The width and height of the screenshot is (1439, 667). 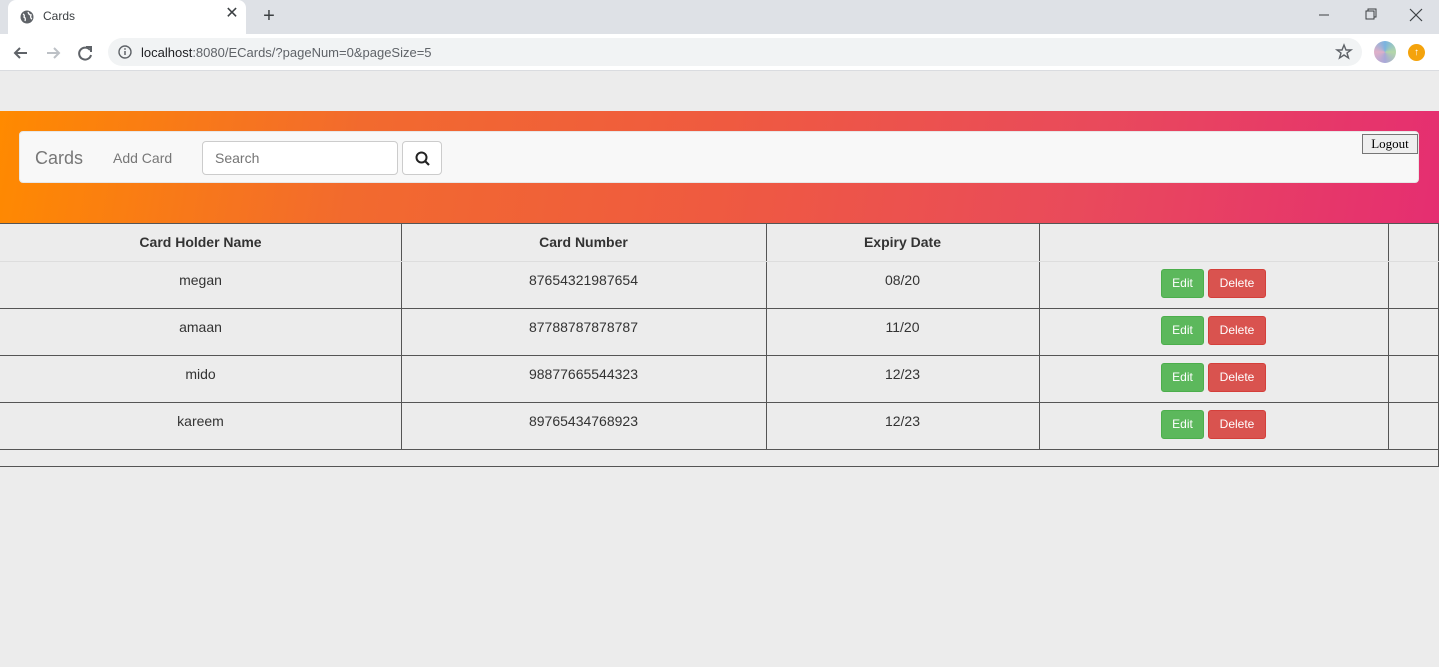 I want to click on header-card-holder-name: Card Holder Name, so click(x=200, y=242).